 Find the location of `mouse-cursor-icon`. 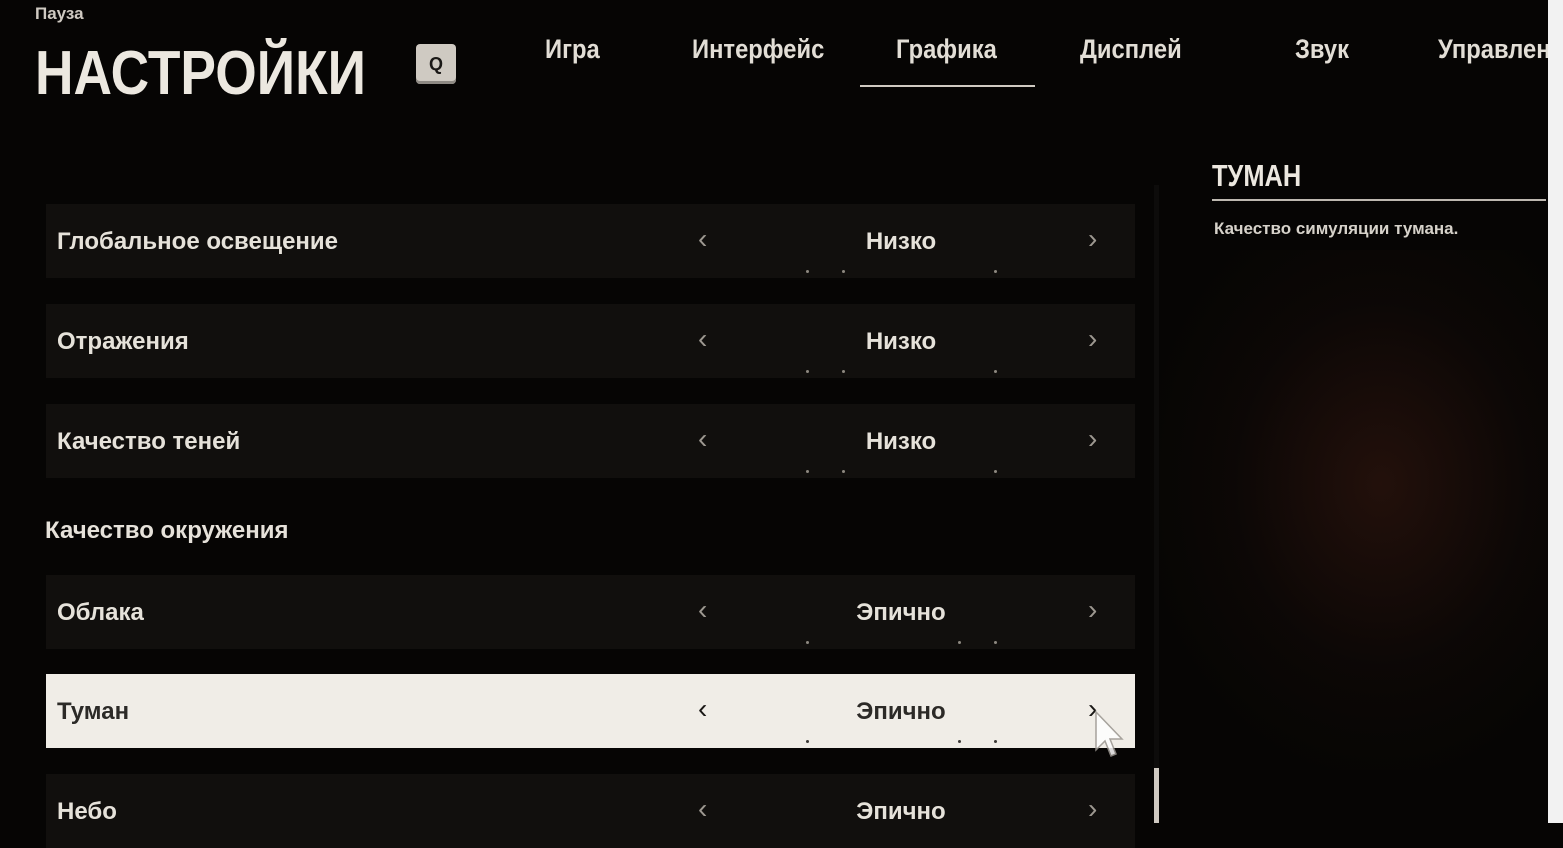

mouse-cursor-icon is located at coordinates (1109, 733).